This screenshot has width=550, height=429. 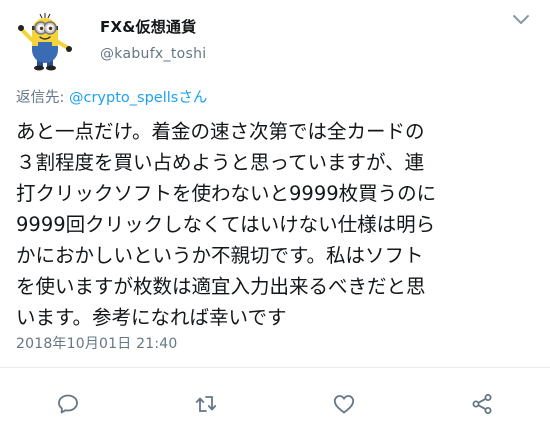 What do you see at coordinates (275, 404) in the screenshot?
I see `tweet-actions-bar` at bounding box center [275, 404].